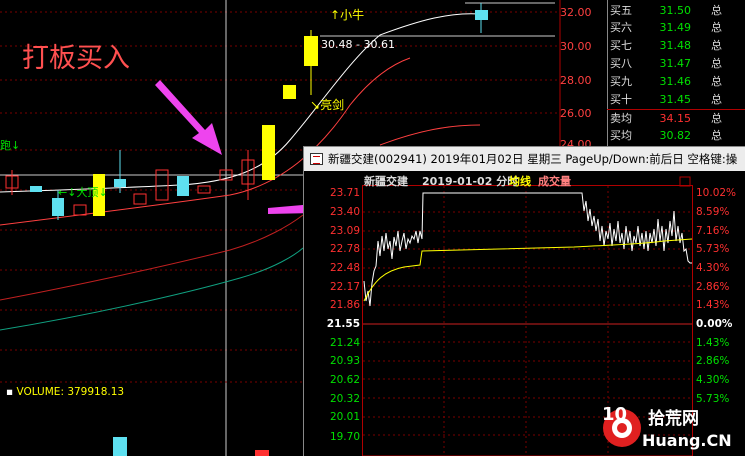 The image size is (745, 456). Describe the element at coordinates (576, 12) in the screenshot. I see `right-axis-tick: 32.00` at that location.